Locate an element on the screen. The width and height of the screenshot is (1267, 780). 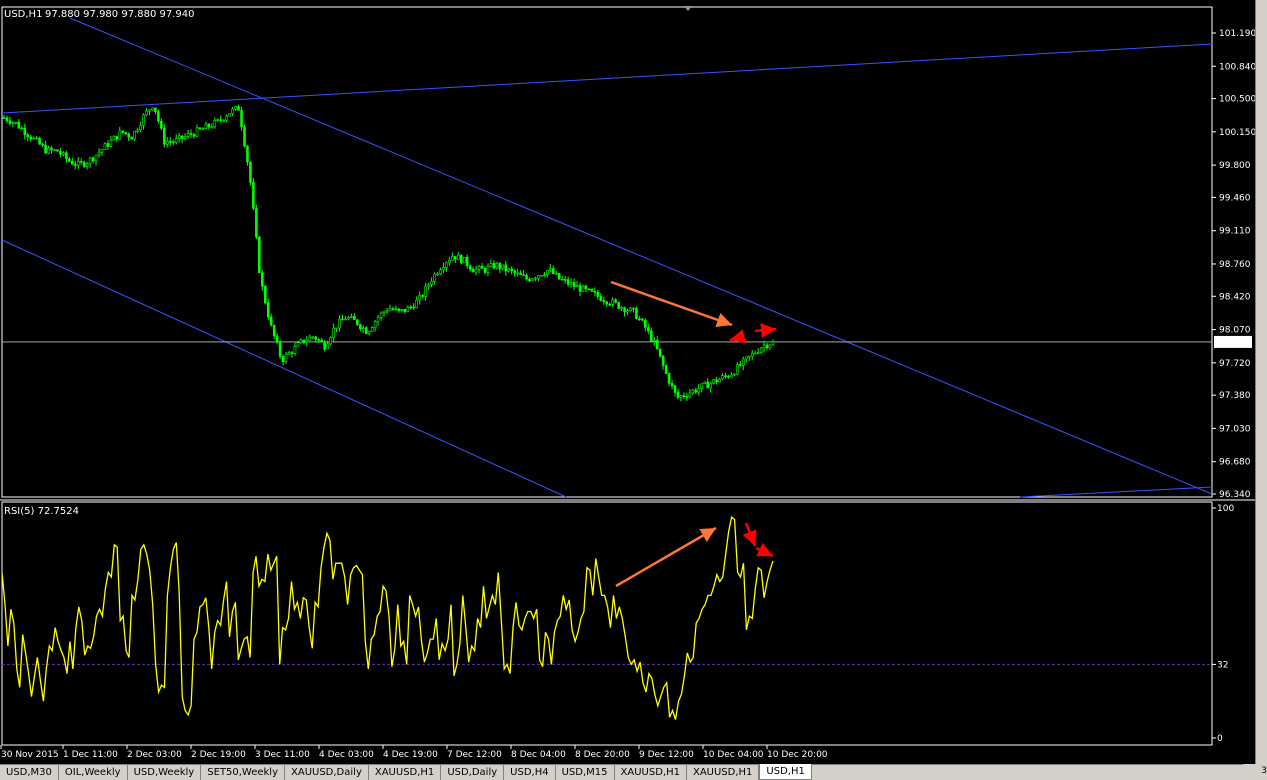
chart-tab: SET50,Weekly is located at coordinates (243, 772).